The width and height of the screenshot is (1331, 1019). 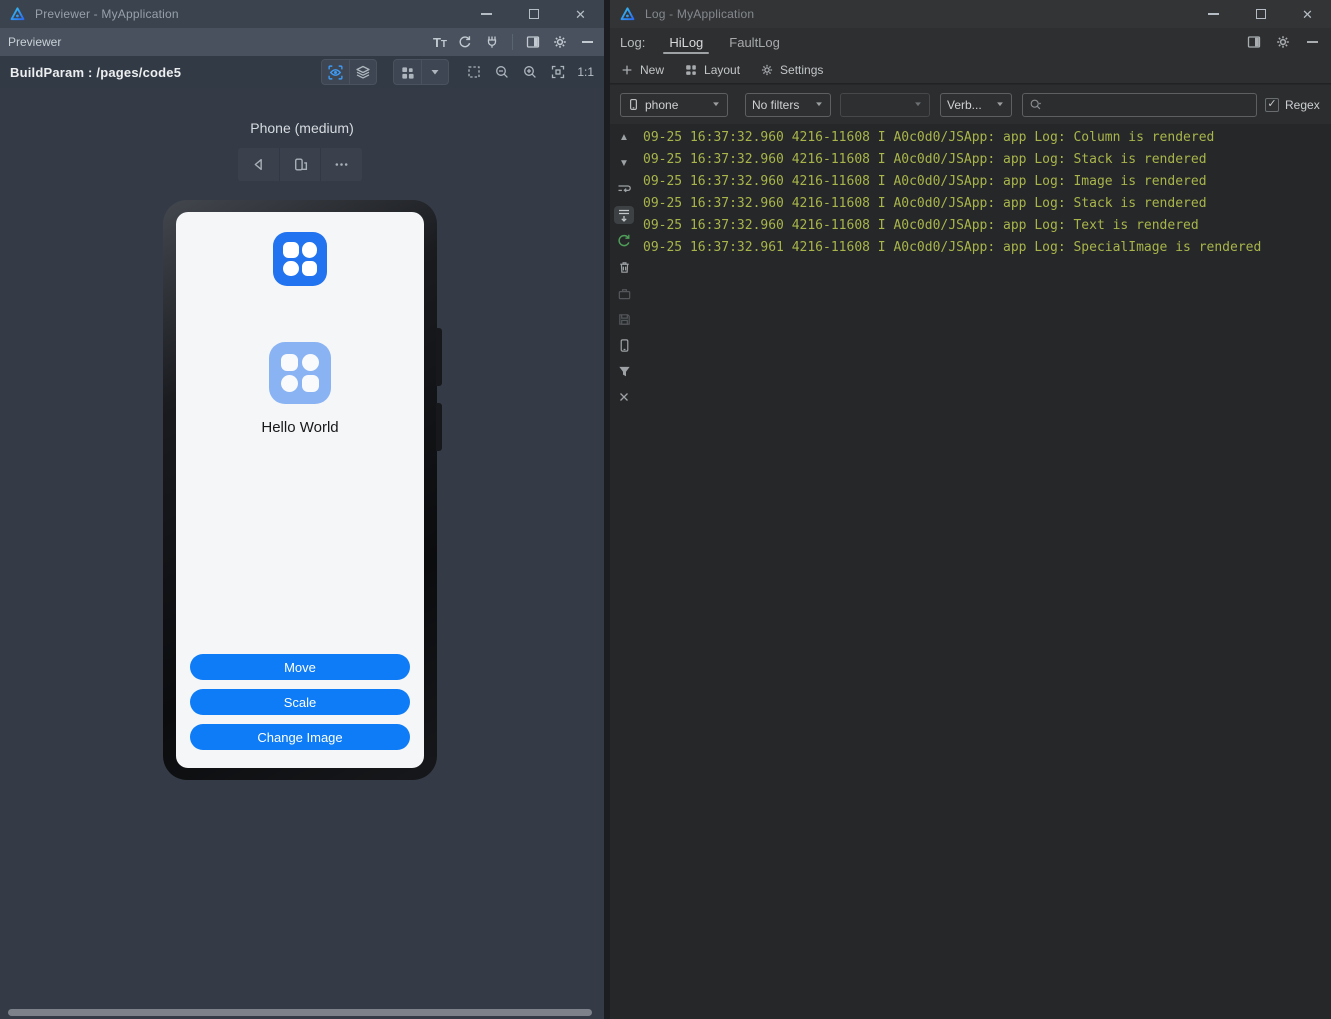 I want to click on phone-screen: Hello World Move Scale Change Image, so click(x=300, y=490).